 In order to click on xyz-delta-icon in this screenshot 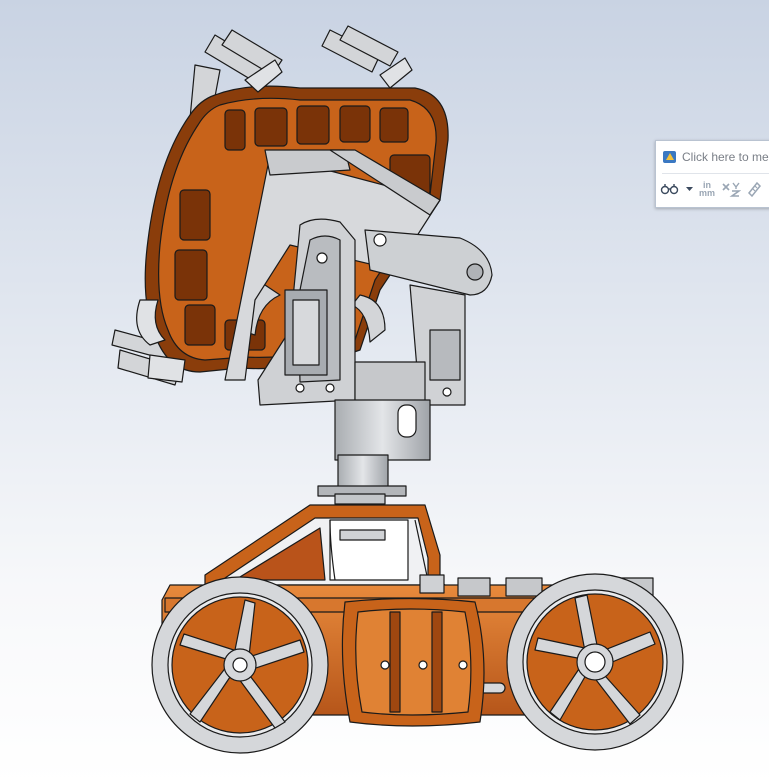, I will do `click(732, 189)`.